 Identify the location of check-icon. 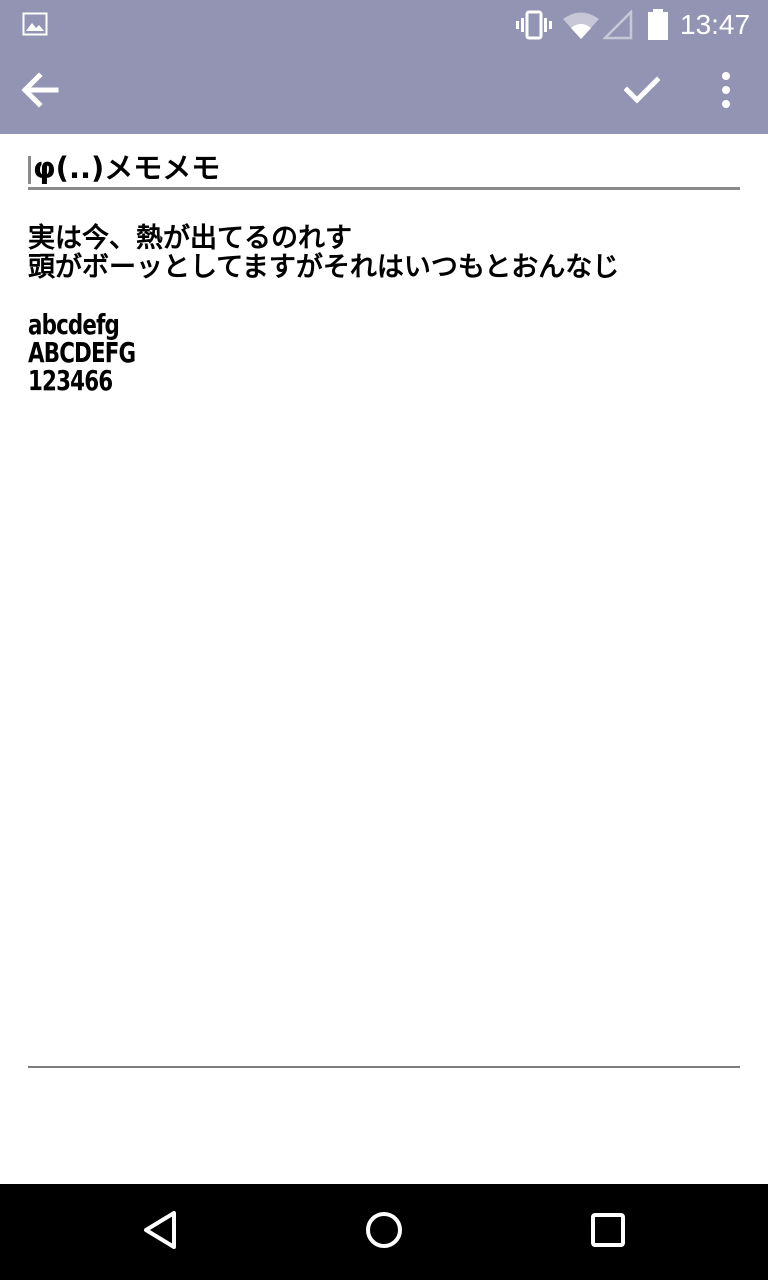
(642, 92).